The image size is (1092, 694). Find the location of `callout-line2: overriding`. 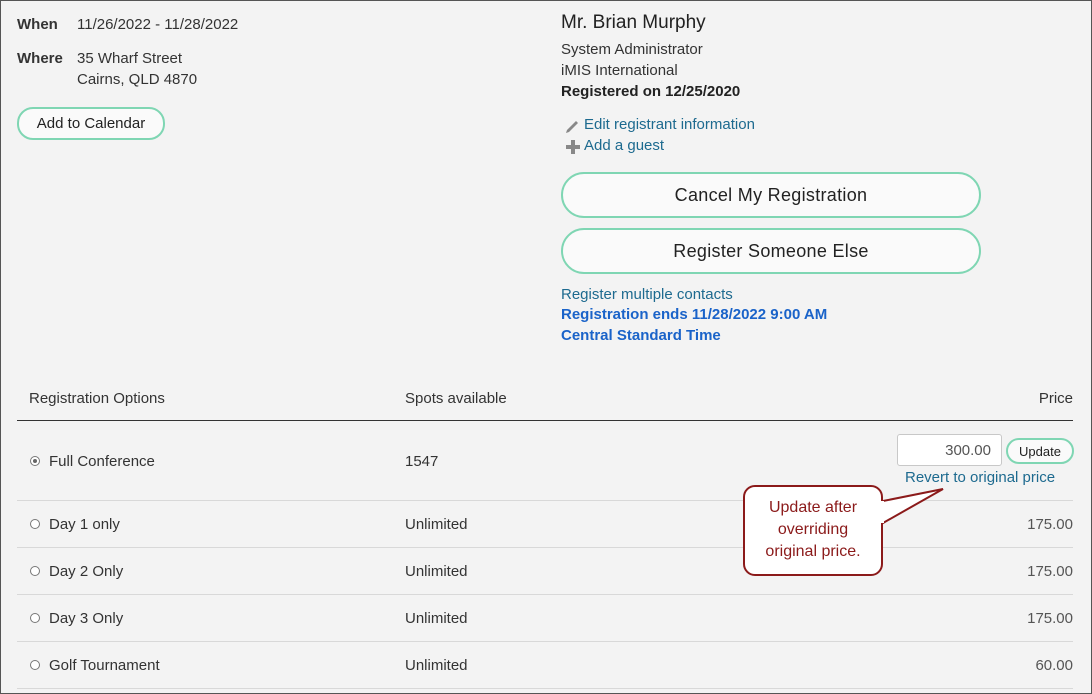

callout-line2: overriding is located at coordinates (813, 529).